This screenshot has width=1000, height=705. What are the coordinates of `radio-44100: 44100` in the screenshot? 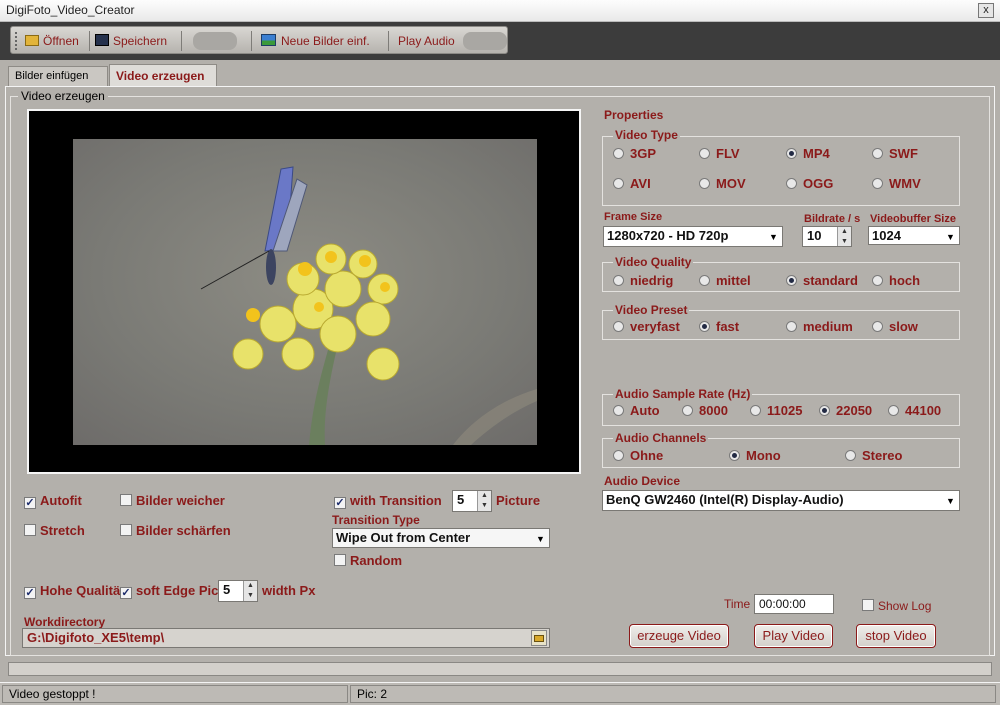 It's located at (914, 410).